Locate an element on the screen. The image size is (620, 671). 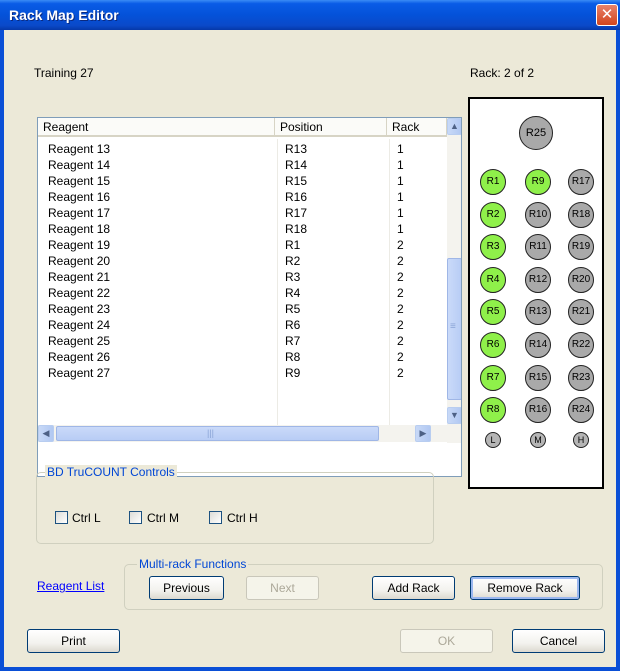
table-row: Reagent 23 R5 2 is located at coordinates (243, 309).